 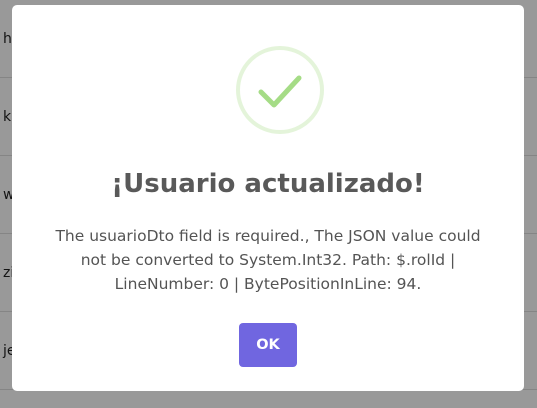 I want to click on dialog-title: ¡Usuario actualizado!, so click(x=268, y=184).